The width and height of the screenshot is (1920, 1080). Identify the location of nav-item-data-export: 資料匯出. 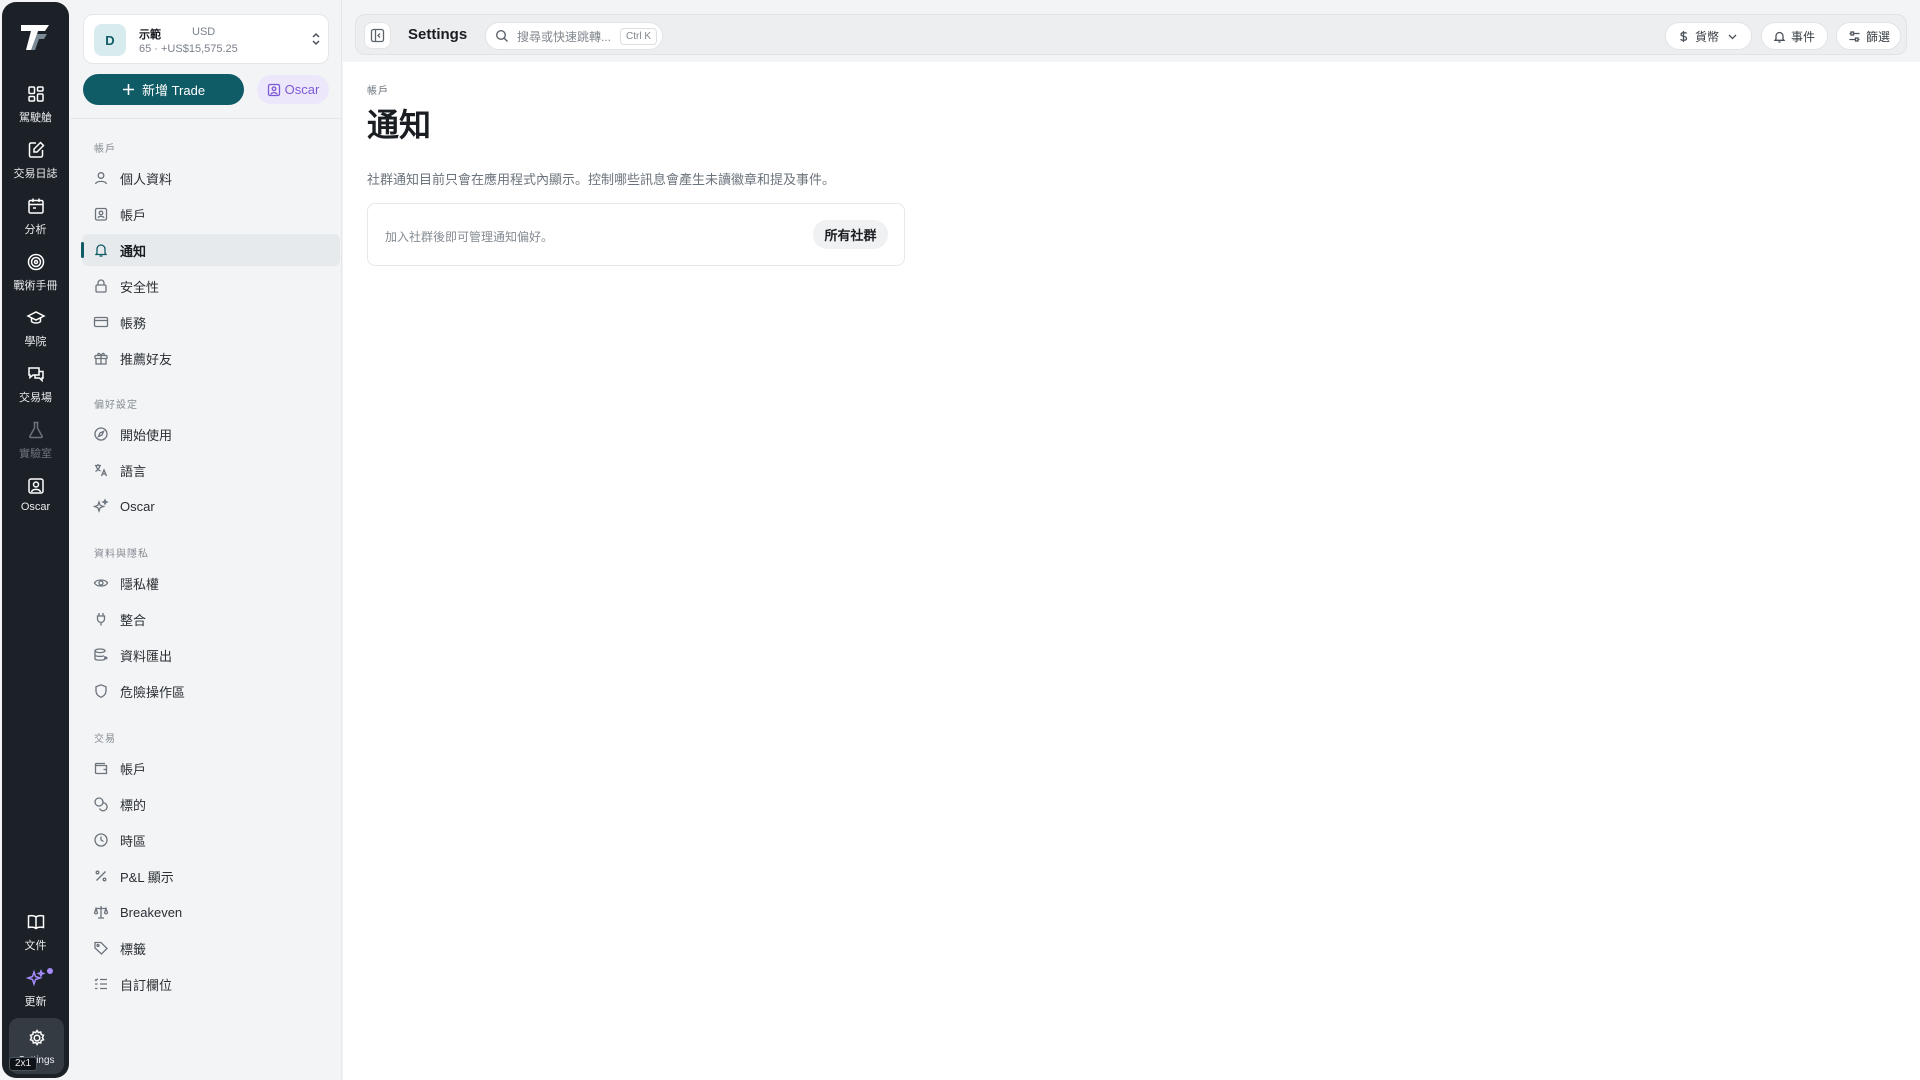
(211, 655).